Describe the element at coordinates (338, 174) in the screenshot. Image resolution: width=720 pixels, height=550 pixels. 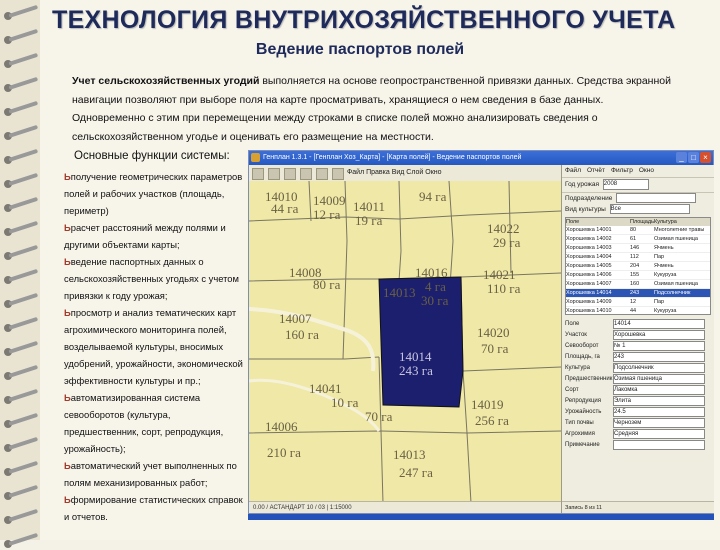
I see `select-icon` at that location.